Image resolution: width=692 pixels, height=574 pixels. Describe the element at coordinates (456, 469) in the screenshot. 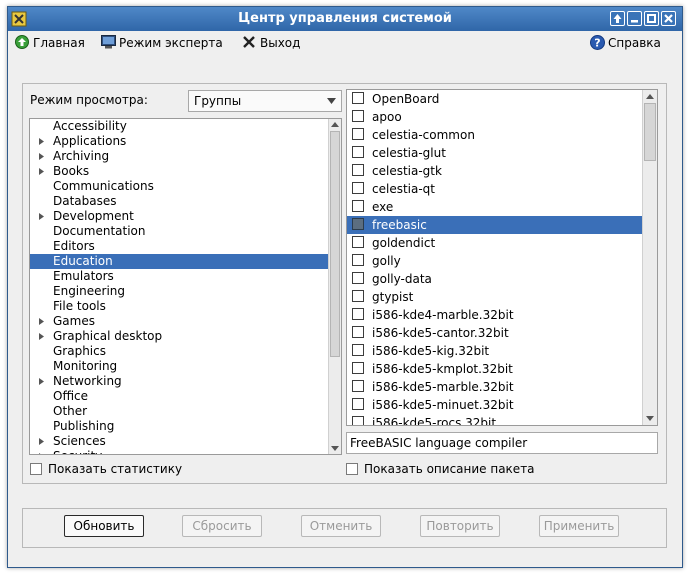

I see `show-description-checkbox: Показать описание пакета` at that location.